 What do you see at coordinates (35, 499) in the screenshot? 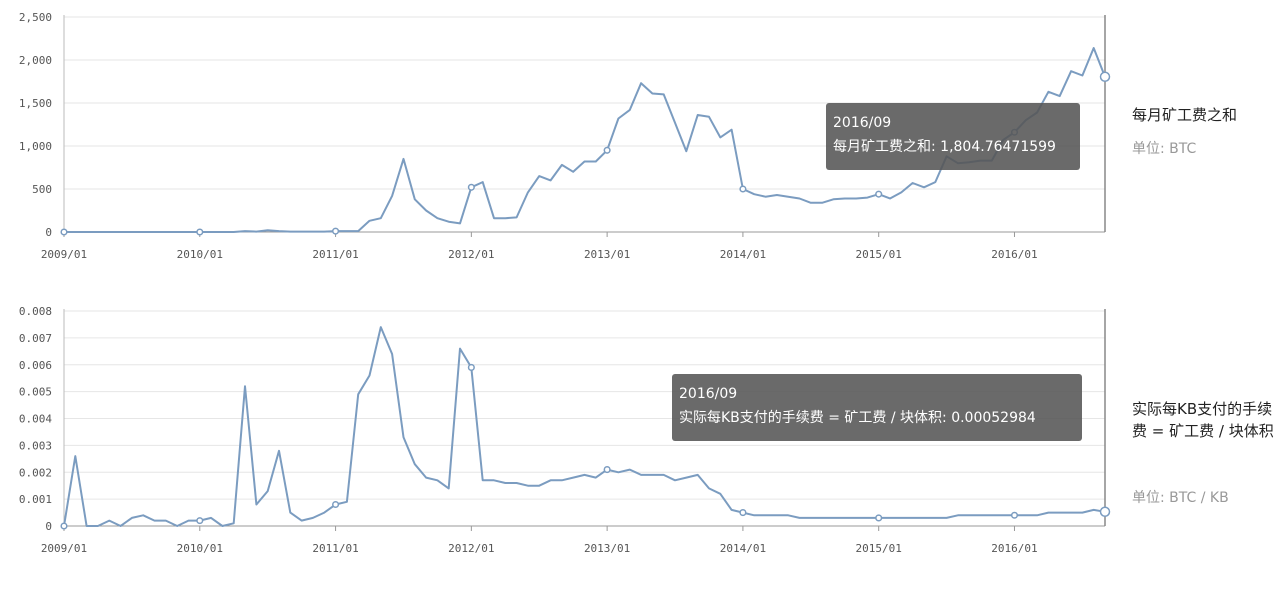
I see `y-tick-label: 0.001` at bounding box center [35, 499].